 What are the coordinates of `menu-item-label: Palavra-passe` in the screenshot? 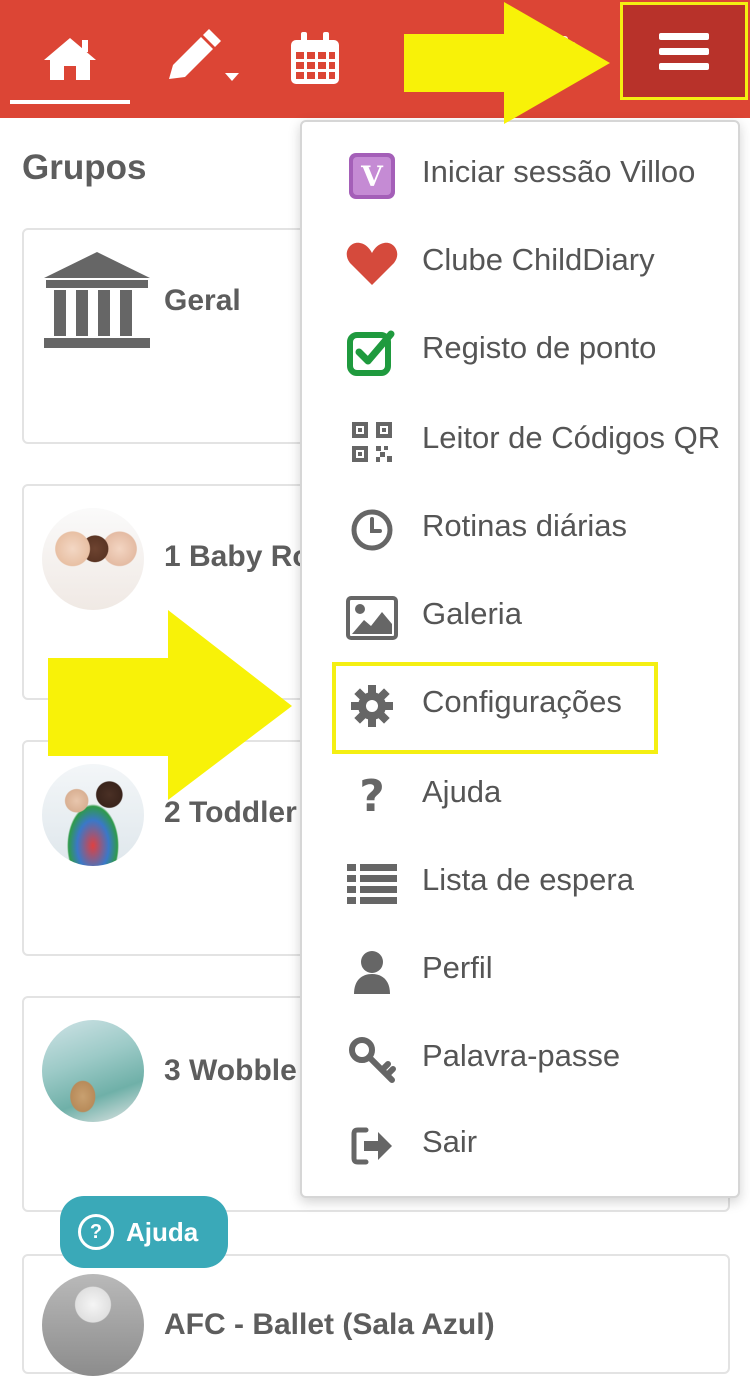 It's located at (521, 1055).